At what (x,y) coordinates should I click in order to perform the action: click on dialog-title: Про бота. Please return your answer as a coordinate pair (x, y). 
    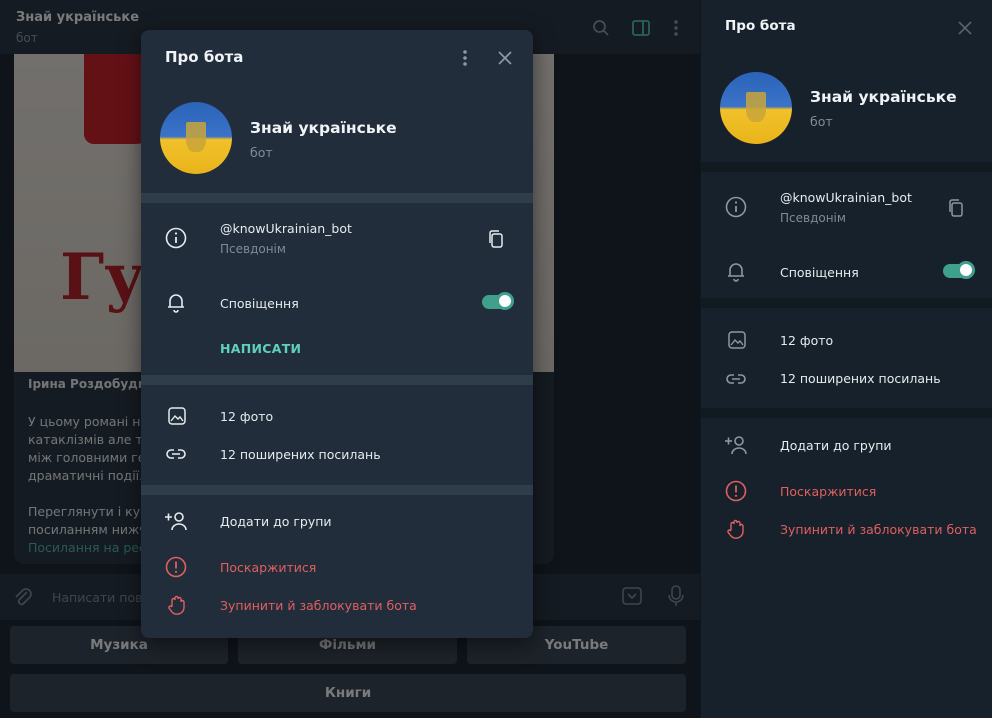
    Looking at the image, I should click on (204, 57).